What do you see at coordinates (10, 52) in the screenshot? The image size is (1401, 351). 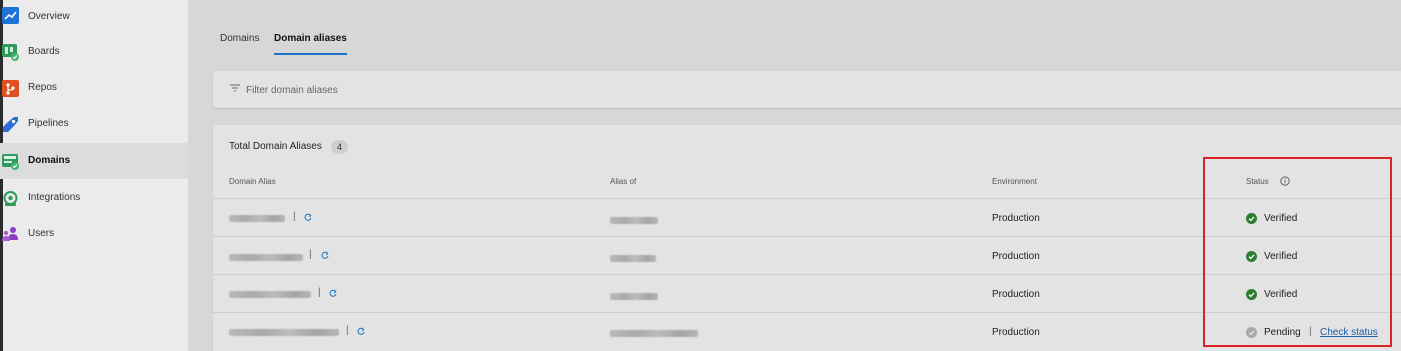 I see `boards-icon` at bounding box center [10, 52].